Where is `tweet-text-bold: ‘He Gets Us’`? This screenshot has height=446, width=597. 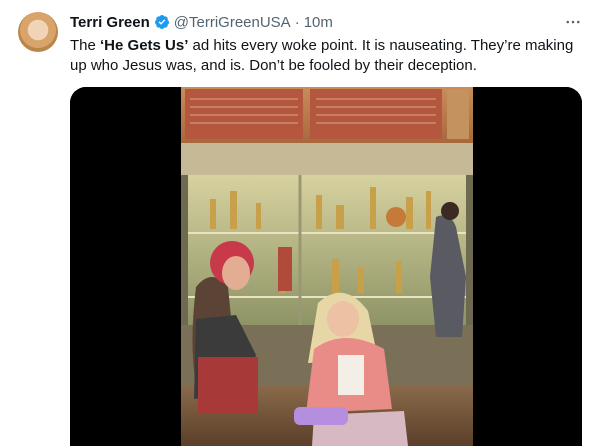 tweet-text-bold: ‘He Gets Us’ is located at coordinates (144, 45).